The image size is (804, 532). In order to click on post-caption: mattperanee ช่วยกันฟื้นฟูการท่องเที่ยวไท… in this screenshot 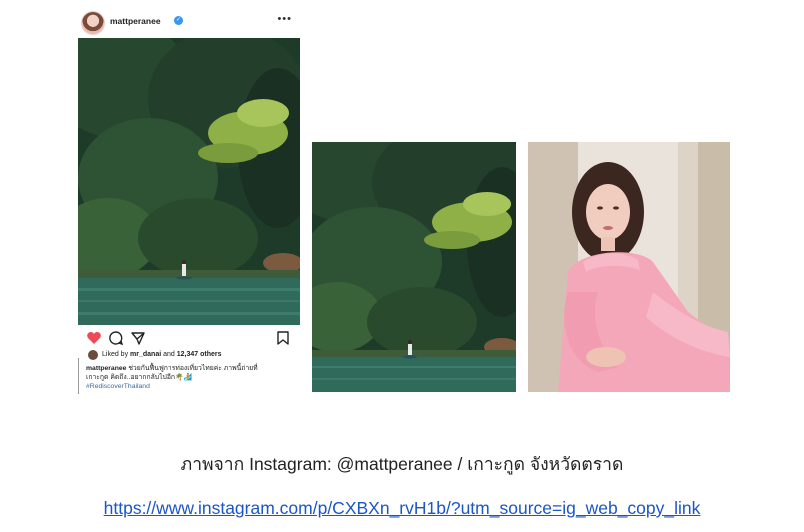, I will do `click(190, 377)`.